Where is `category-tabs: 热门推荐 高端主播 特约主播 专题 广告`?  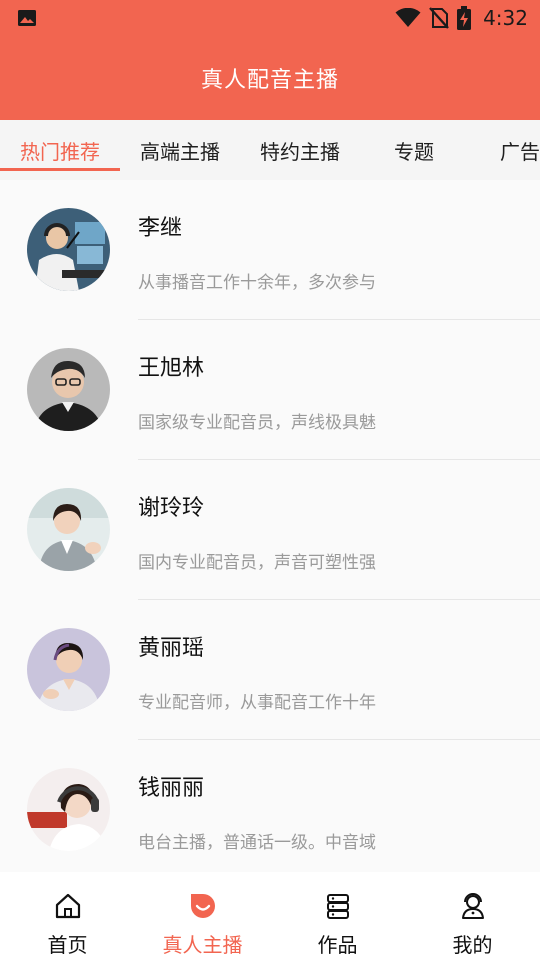 category-tabs: 热门推荐 高端主播 特约主播 专题 广告 is located at coordinates (270, 150).